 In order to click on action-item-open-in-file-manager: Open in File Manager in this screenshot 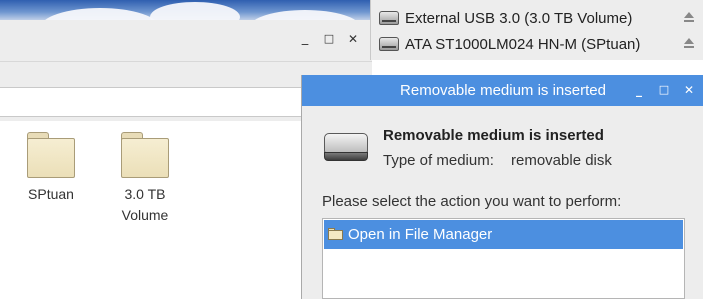, I will do `click(503, 234)`.